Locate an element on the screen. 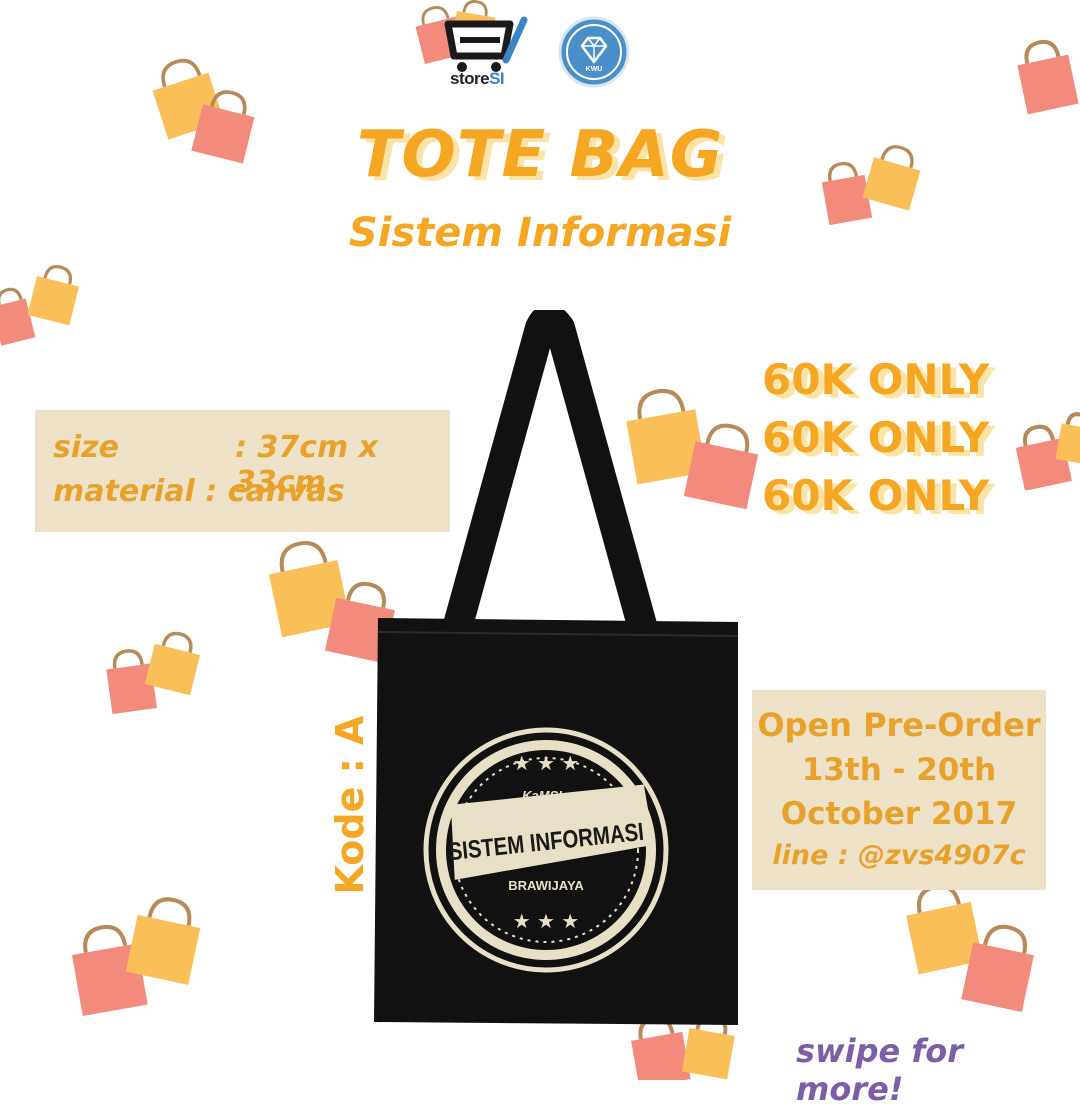 The image size is (1080, 1108). bag-sub-text: BRAWIJAYA is located at coordinates (546, 885).